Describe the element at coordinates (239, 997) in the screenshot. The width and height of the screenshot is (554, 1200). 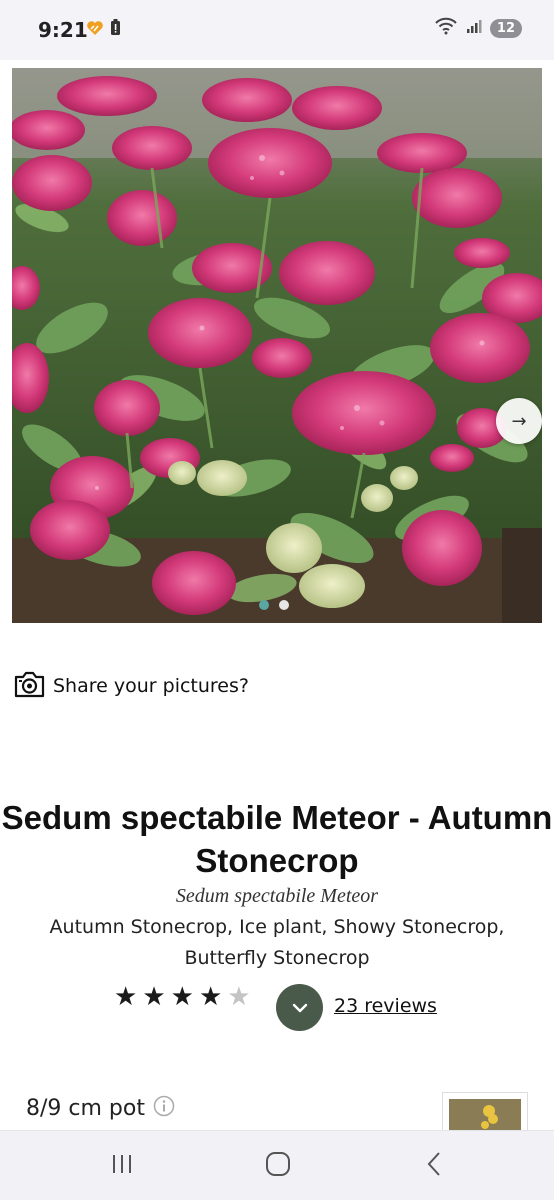
I see `star-empty-icon: ★` at that location.